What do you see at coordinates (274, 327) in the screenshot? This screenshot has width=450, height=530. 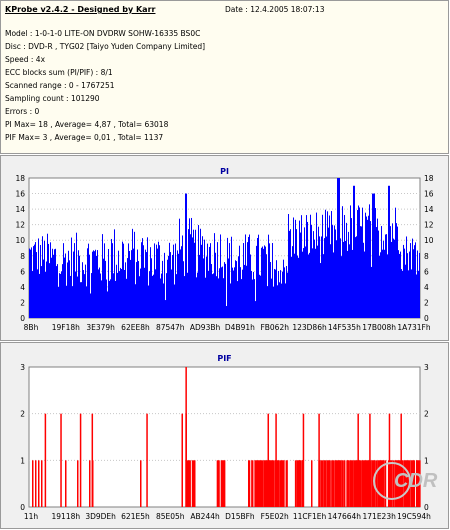 I see `pi-xtick-label: FB062h` at bounding box center [274, 327].